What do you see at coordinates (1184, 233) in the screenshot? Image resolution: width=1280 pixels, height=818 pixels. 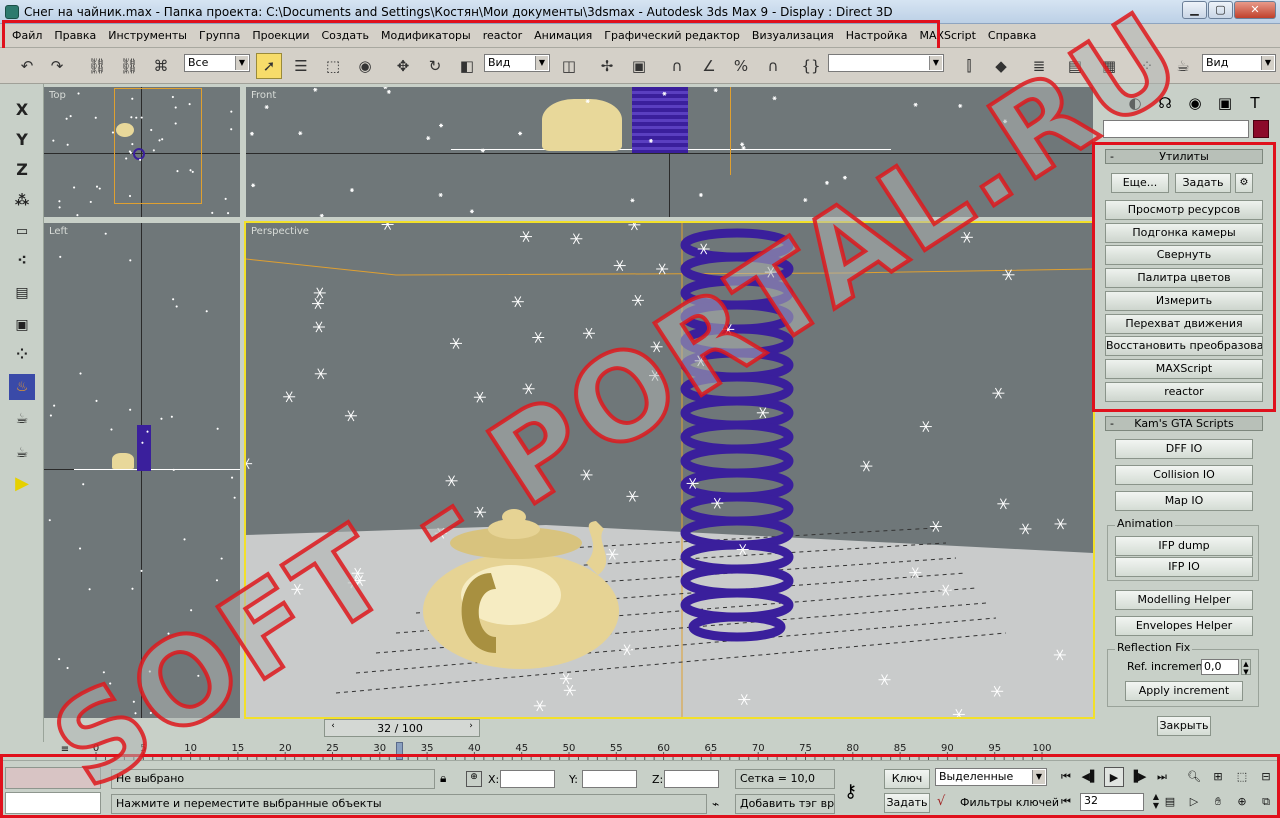 I see `utility-camera-match: Подгонка камеры` at bounding box center [1184, 233].